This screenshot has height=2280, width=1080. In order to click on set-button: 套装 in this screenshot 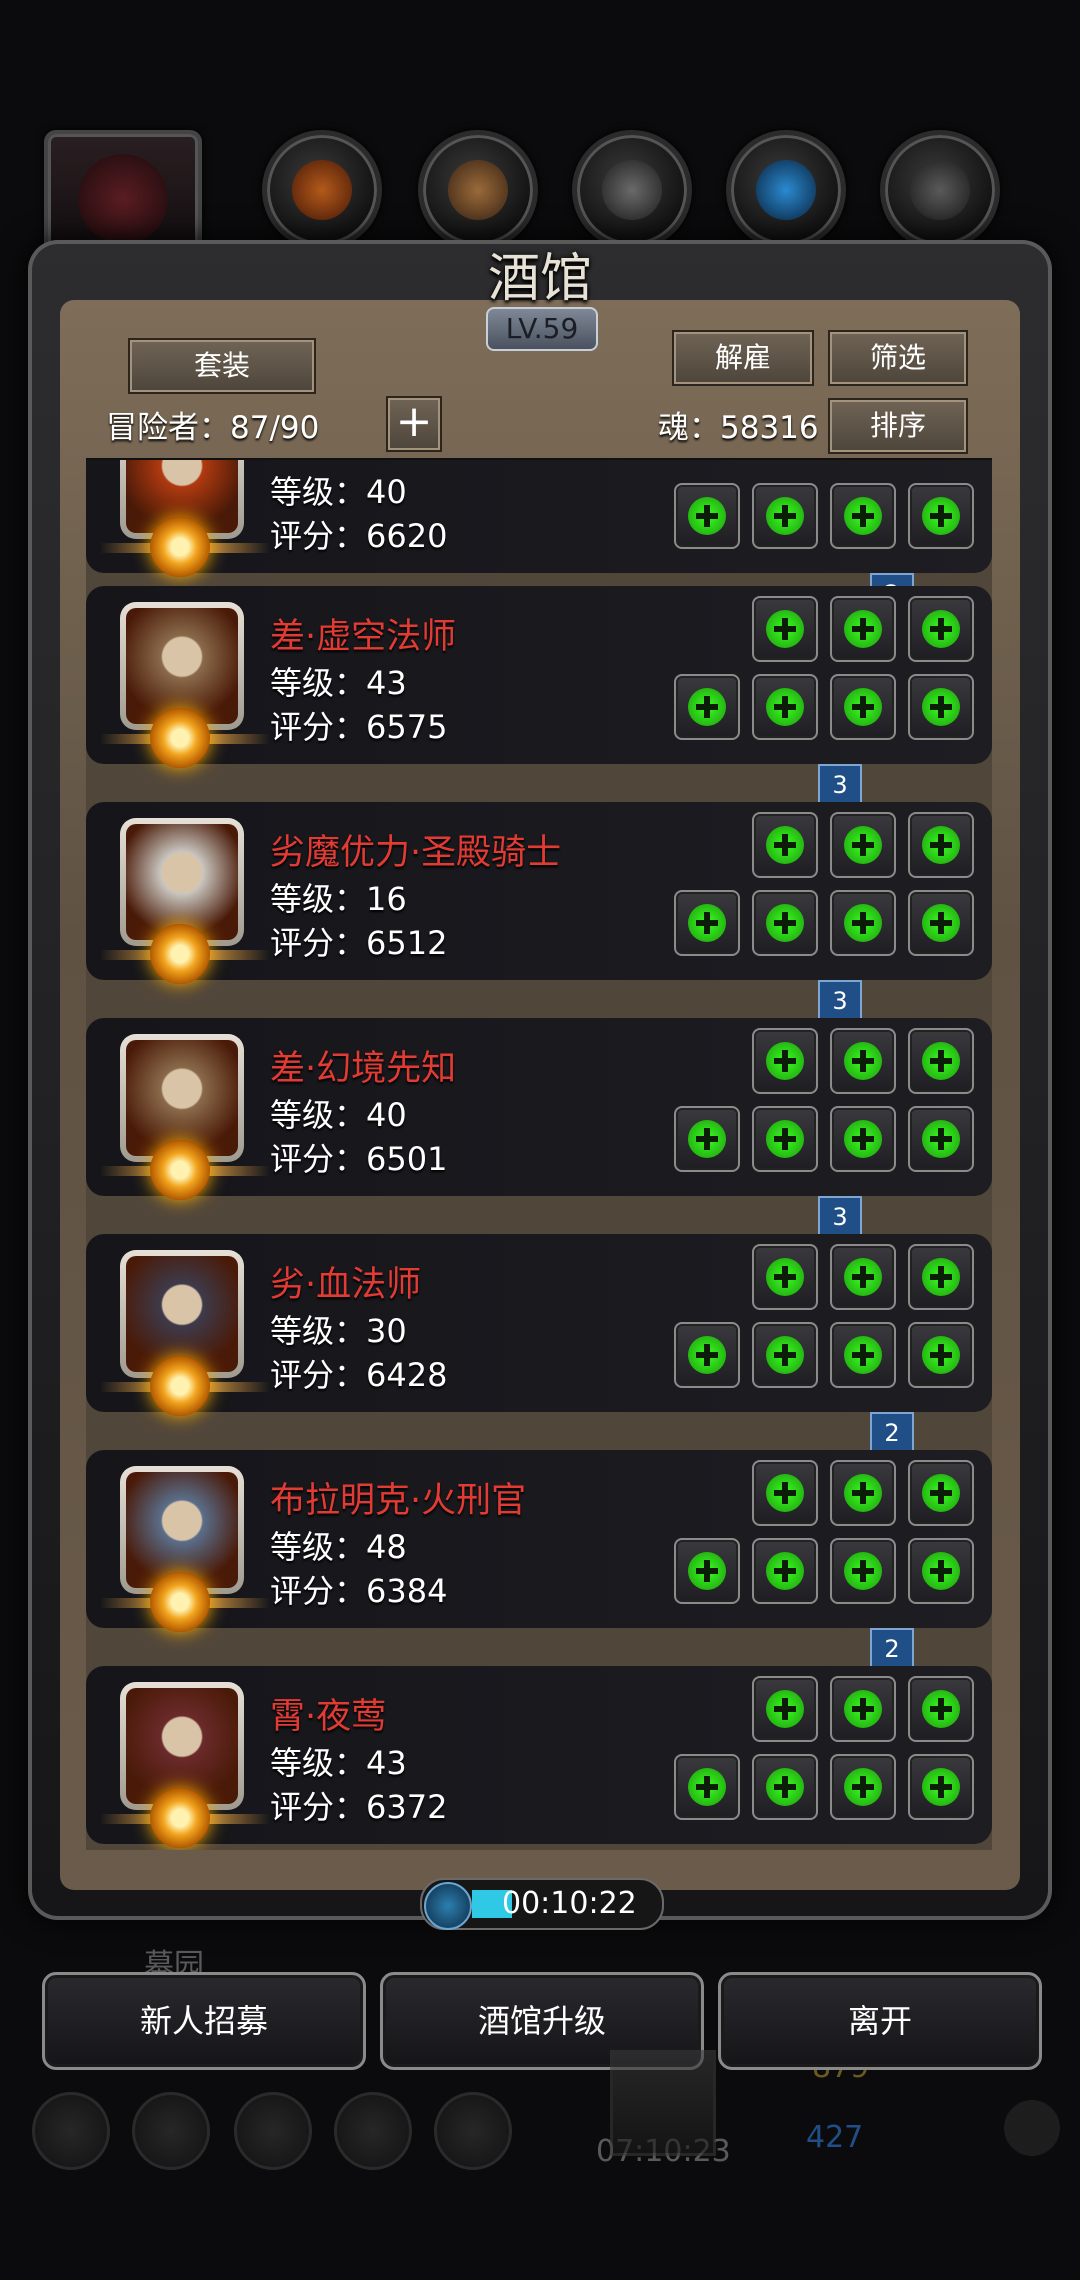, I will do `click(222, 366)`.